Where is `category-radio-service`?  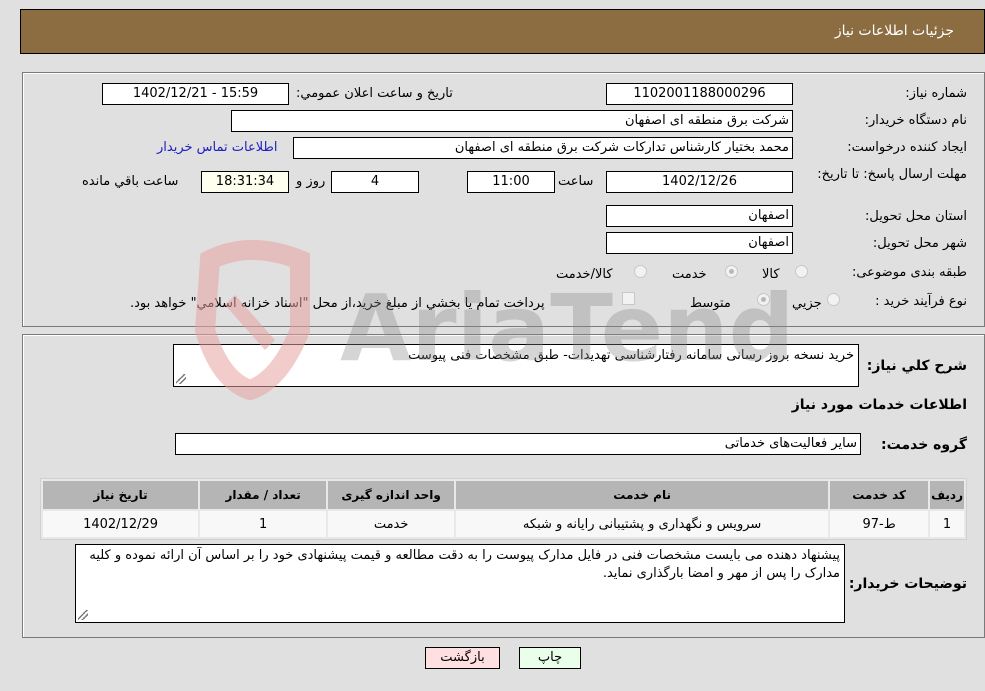 category-radio-service is located at coordinates (731, 271).